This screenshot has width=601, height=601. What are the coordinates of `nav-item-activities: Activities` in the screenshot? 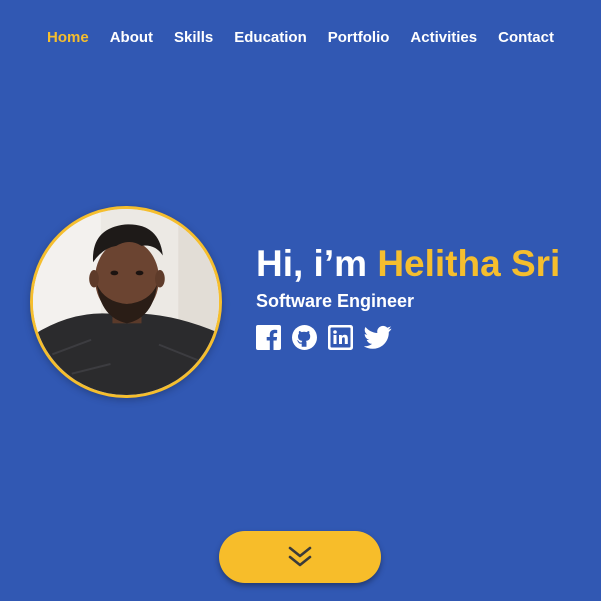 It's located at (444, 38).